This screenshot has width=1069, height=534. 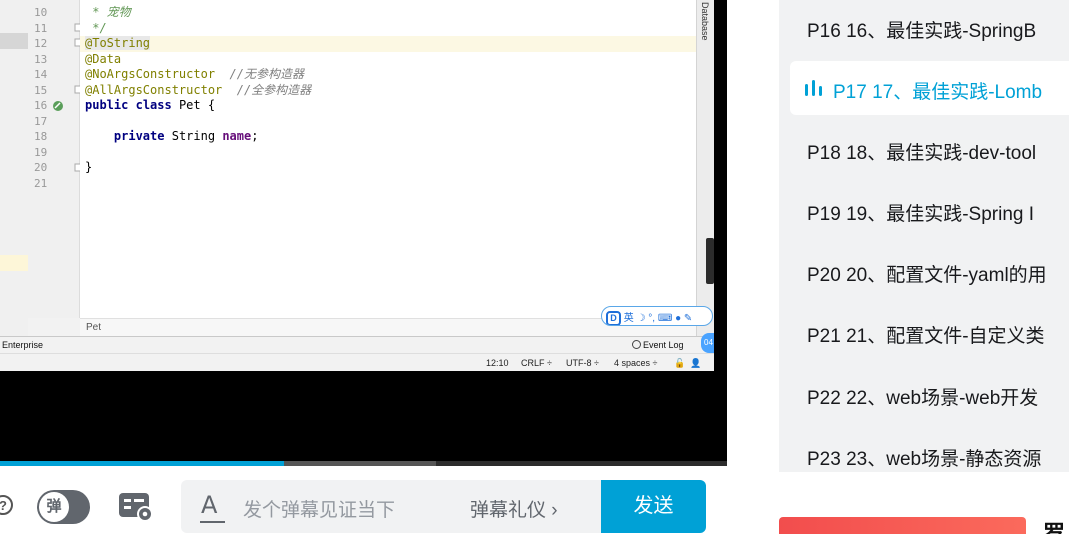 I want to click on episode-item: P21 21、配置文件-自定义类, so click(x=929, y=332).